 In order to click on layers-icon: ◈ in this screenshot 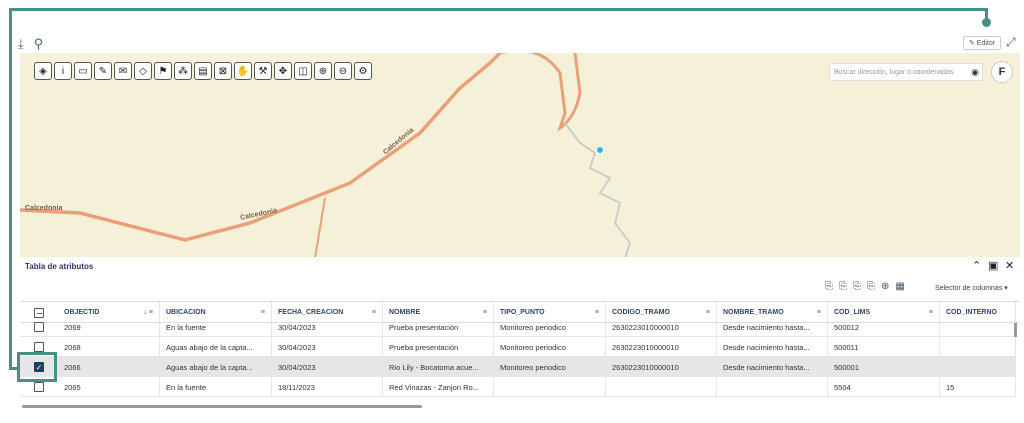, I will do `click(43, 71)`.